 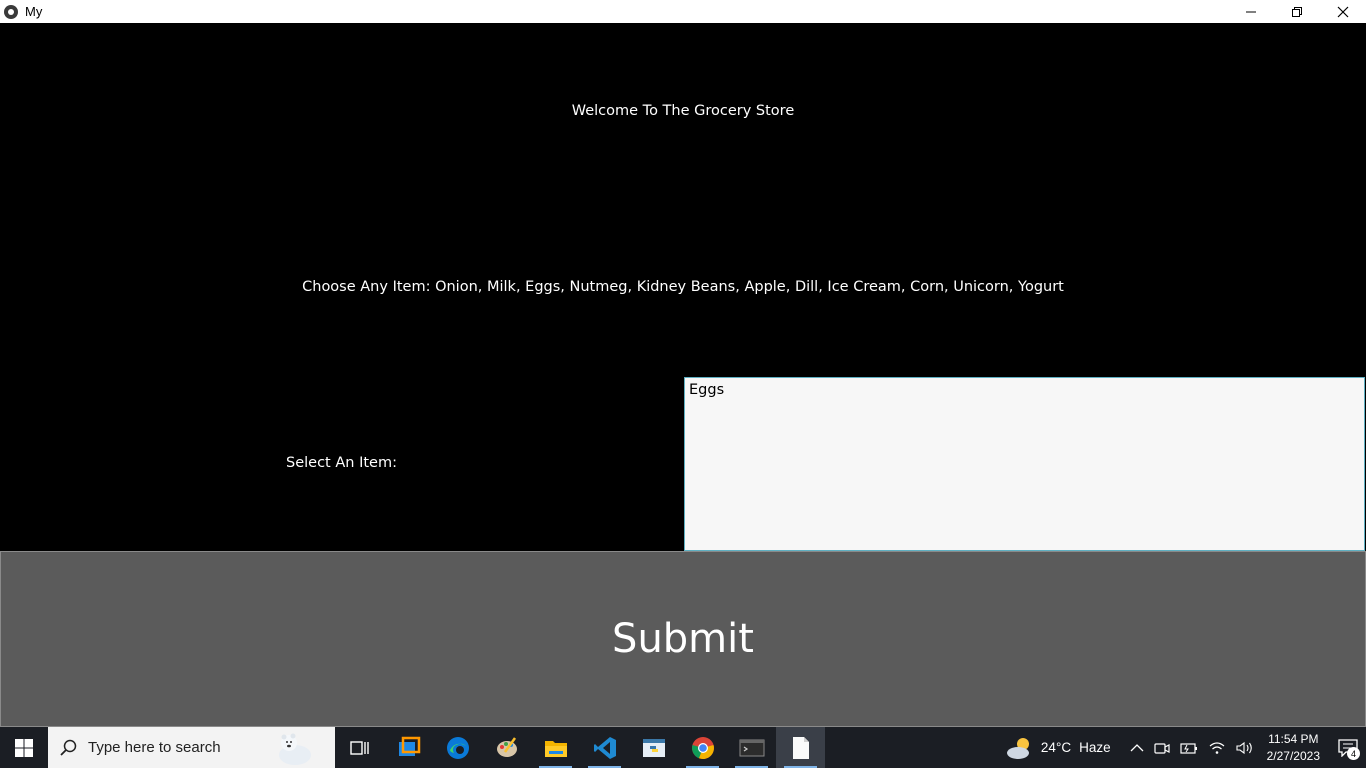 I want to click on wifi-icon, so click(x=1216, y=747).